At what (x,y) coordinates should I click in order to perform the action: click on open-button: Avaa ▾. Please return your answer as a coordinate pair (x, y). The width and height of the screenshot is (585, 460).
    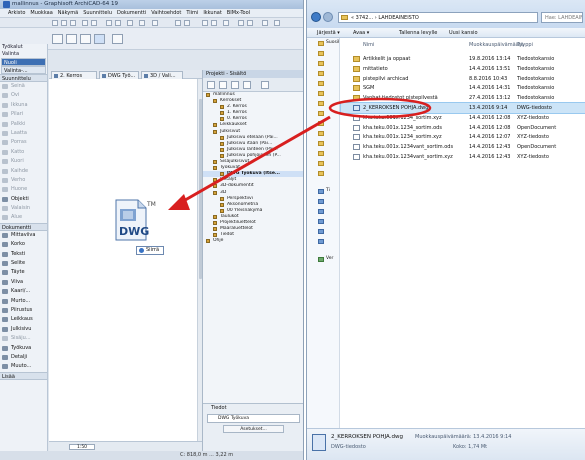
    Looking at the image, I should click on (361, 33).